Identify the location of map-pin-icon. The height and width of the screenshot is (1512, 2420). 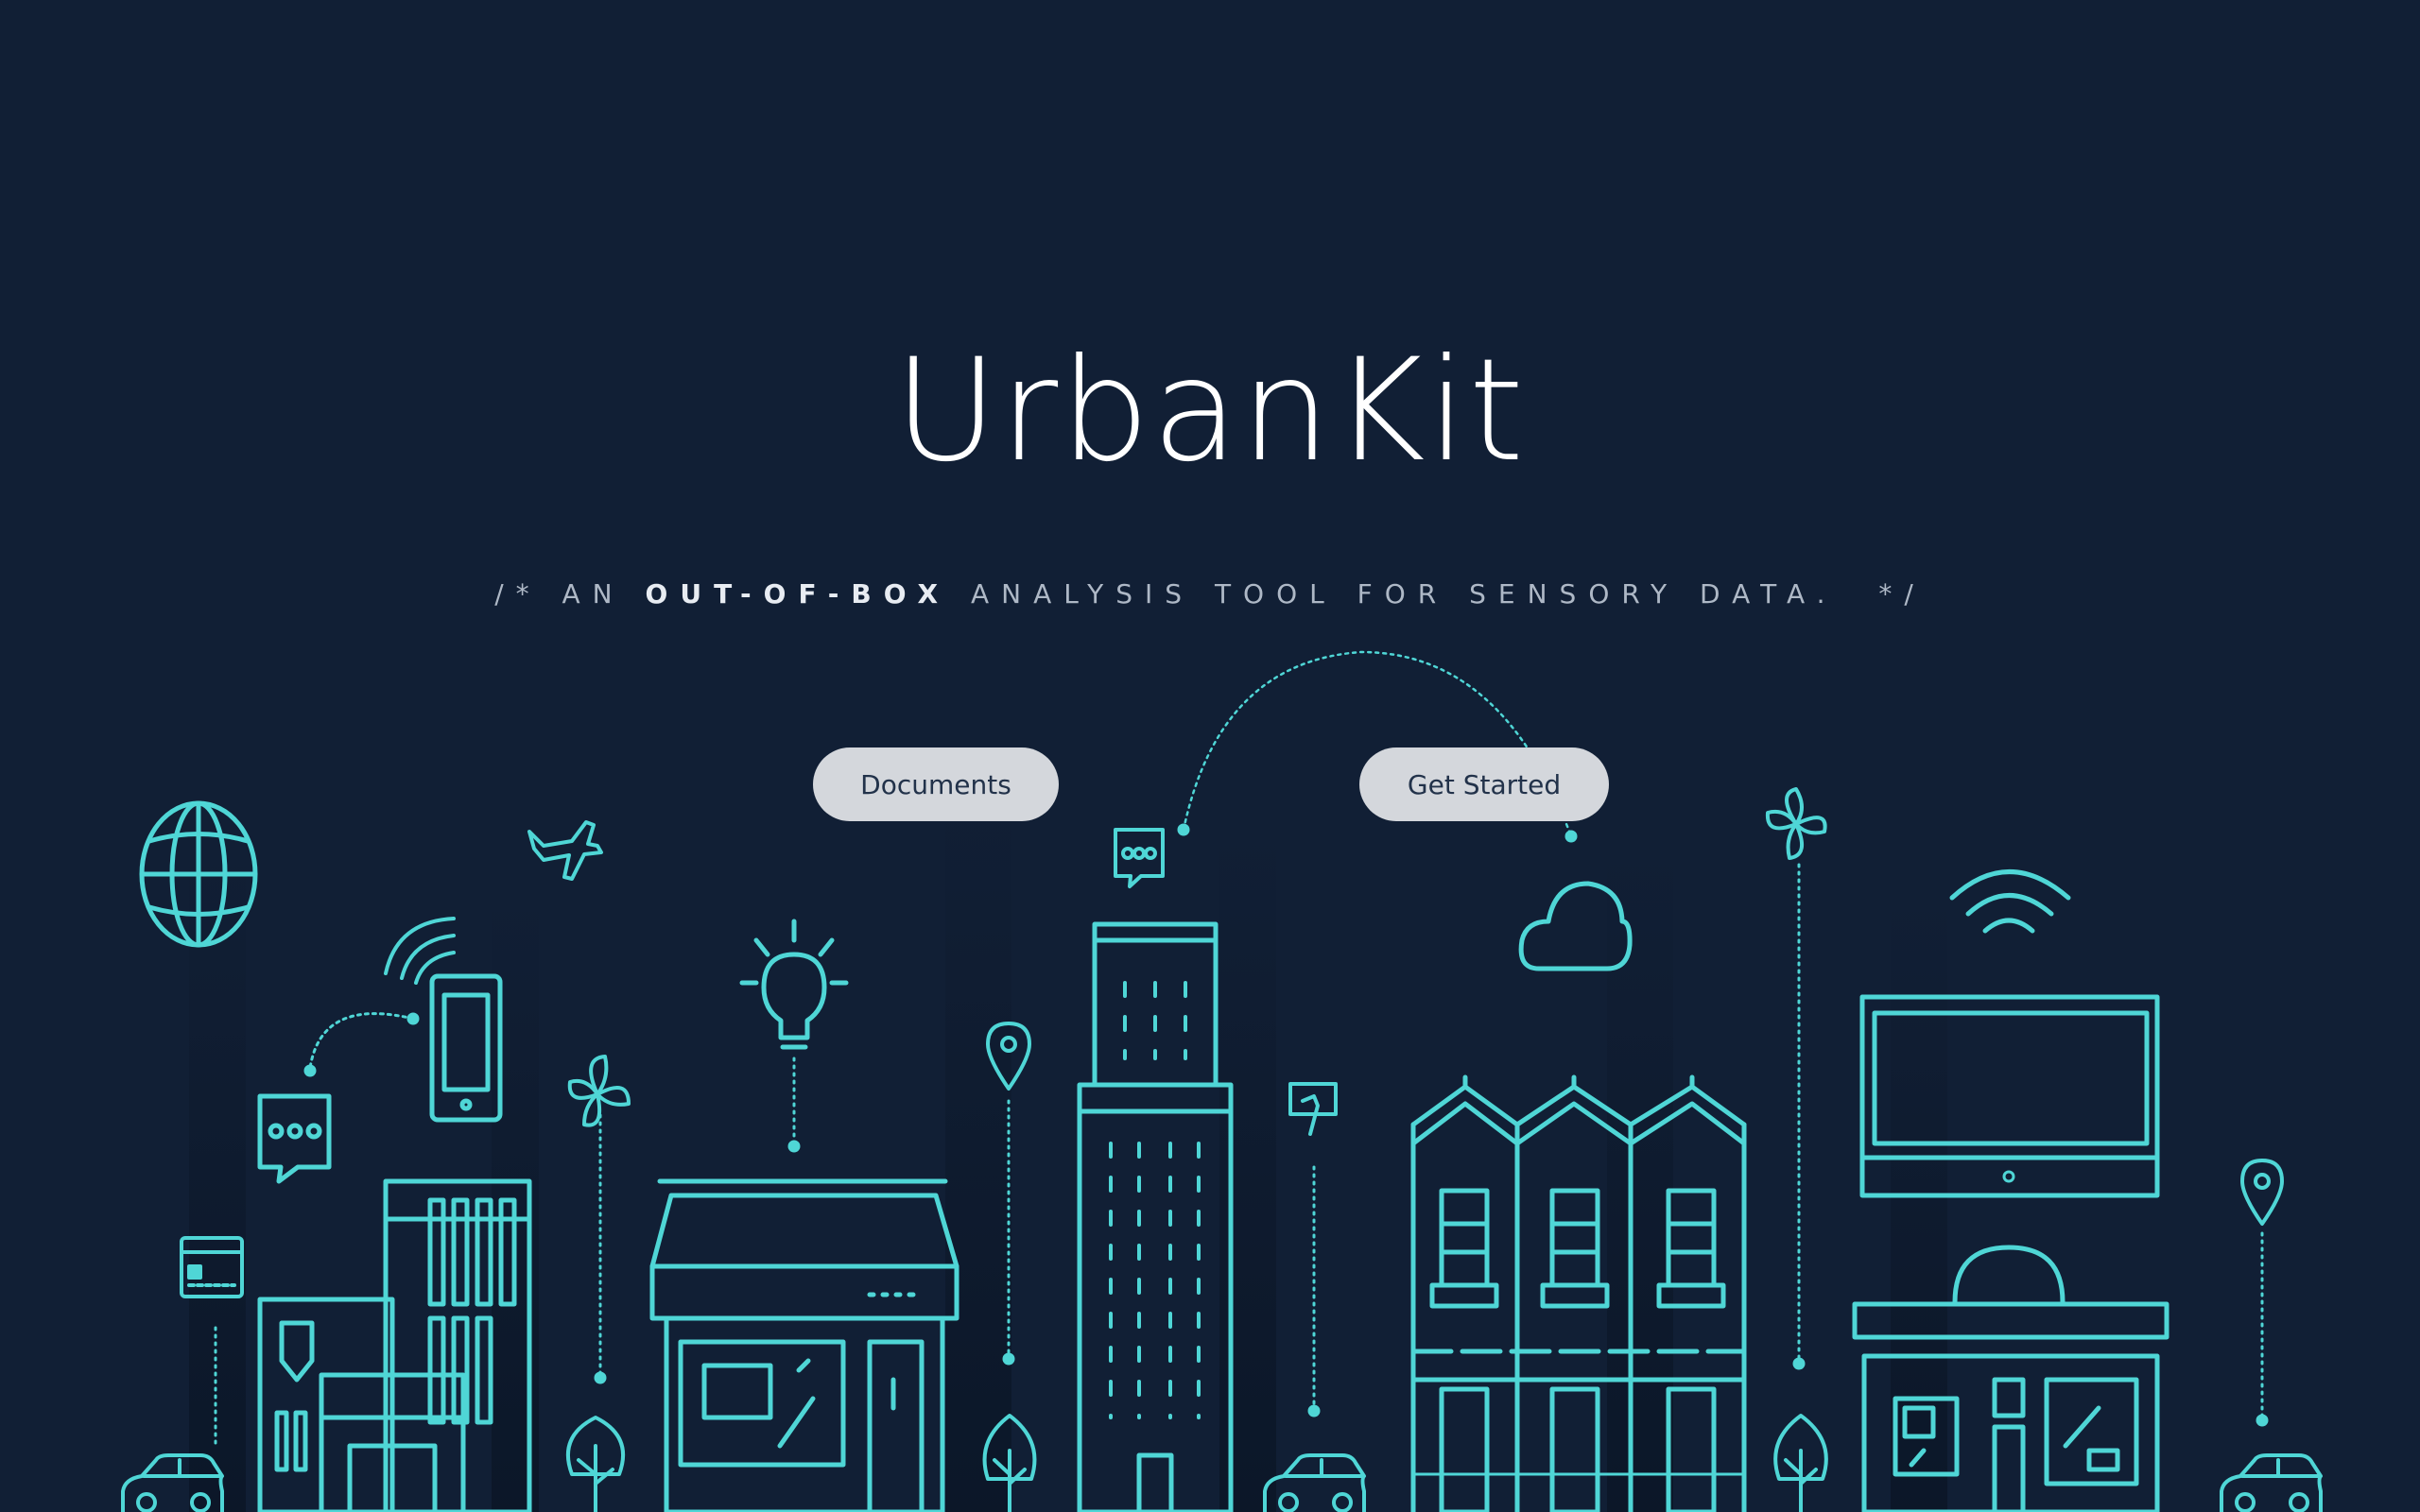
(2262, 1192).